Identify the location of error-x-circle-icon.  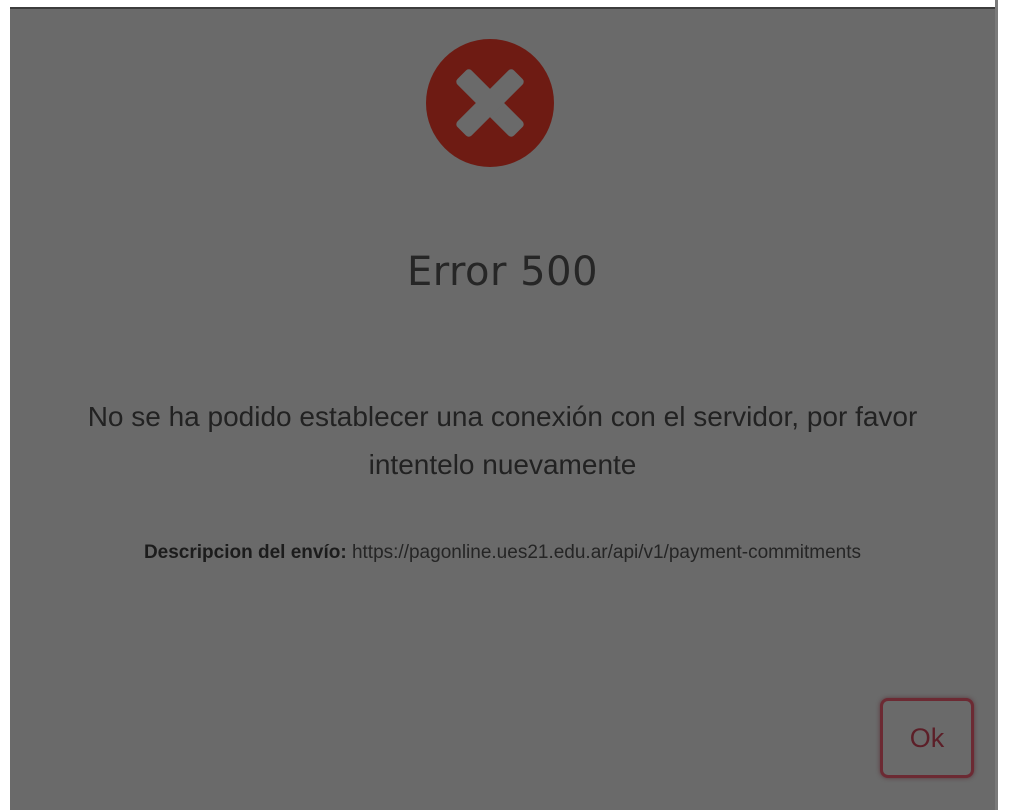
(490, 103).